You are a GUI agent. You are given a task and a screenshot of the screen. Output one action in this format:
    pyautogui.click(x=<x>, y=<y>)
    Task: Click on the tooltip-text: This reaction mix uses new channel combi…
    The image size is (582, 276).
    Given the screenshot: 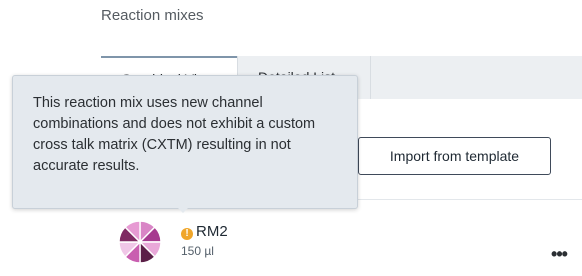 What is the action you would take?
    pyautogui.click(x=174, y=134)
    